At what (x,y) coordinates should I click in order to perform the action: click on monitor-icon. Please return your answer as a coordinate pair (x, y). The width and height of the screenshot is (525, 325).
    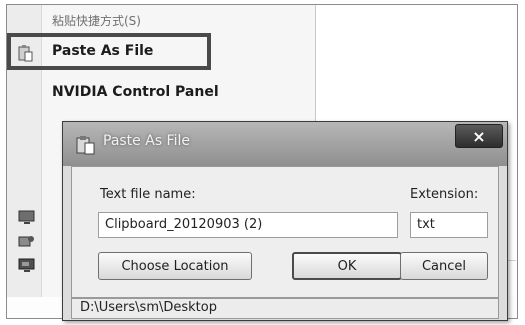
    Looking at the image, I should click on (27, 218).